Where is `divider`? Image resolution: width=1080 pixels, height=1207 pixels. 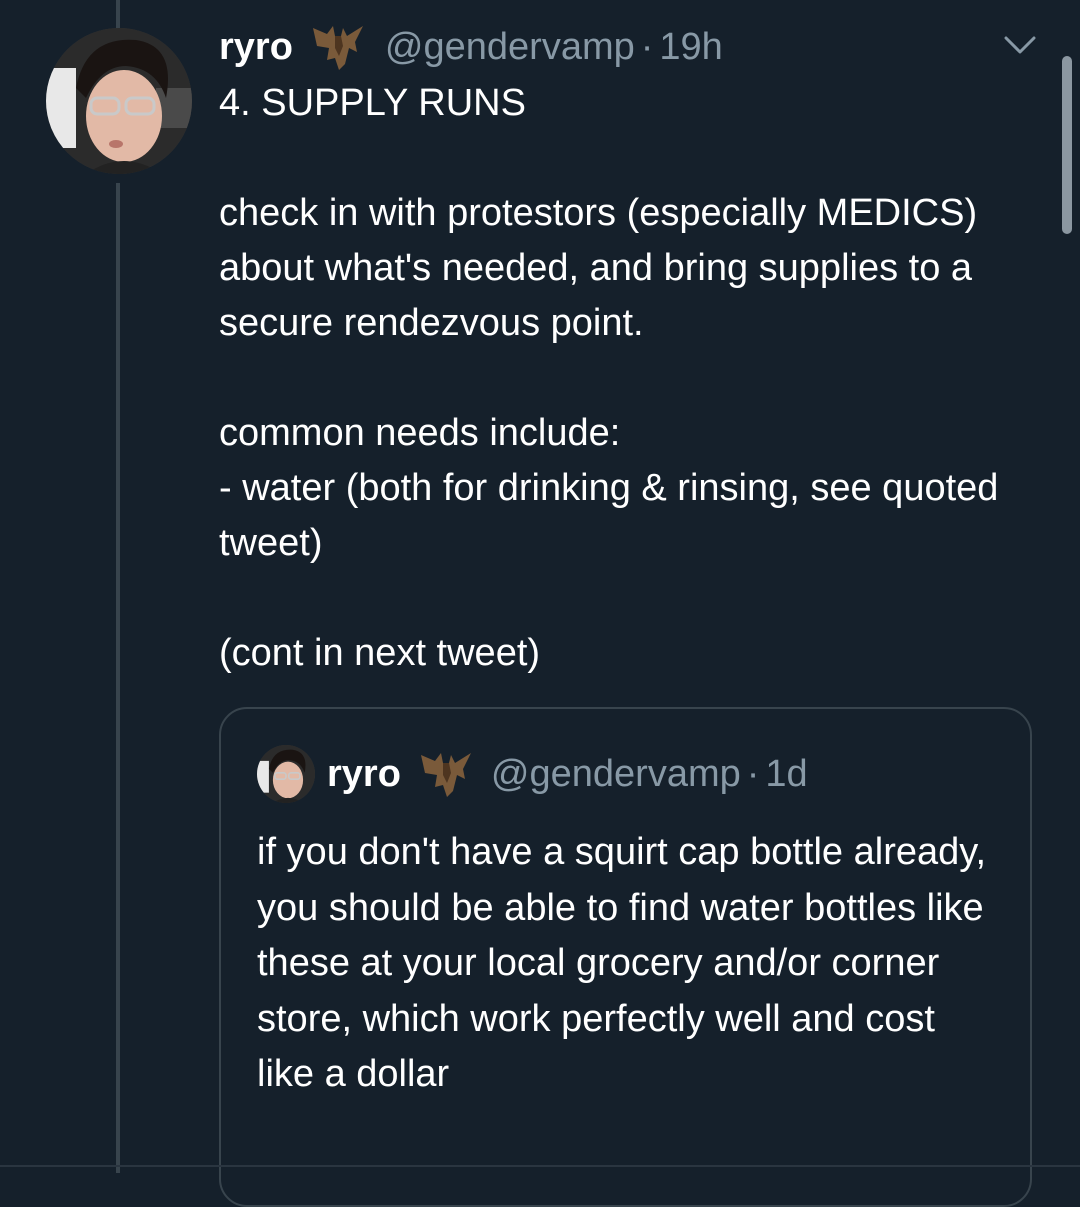 divider is located at coordinates (540, 1166).